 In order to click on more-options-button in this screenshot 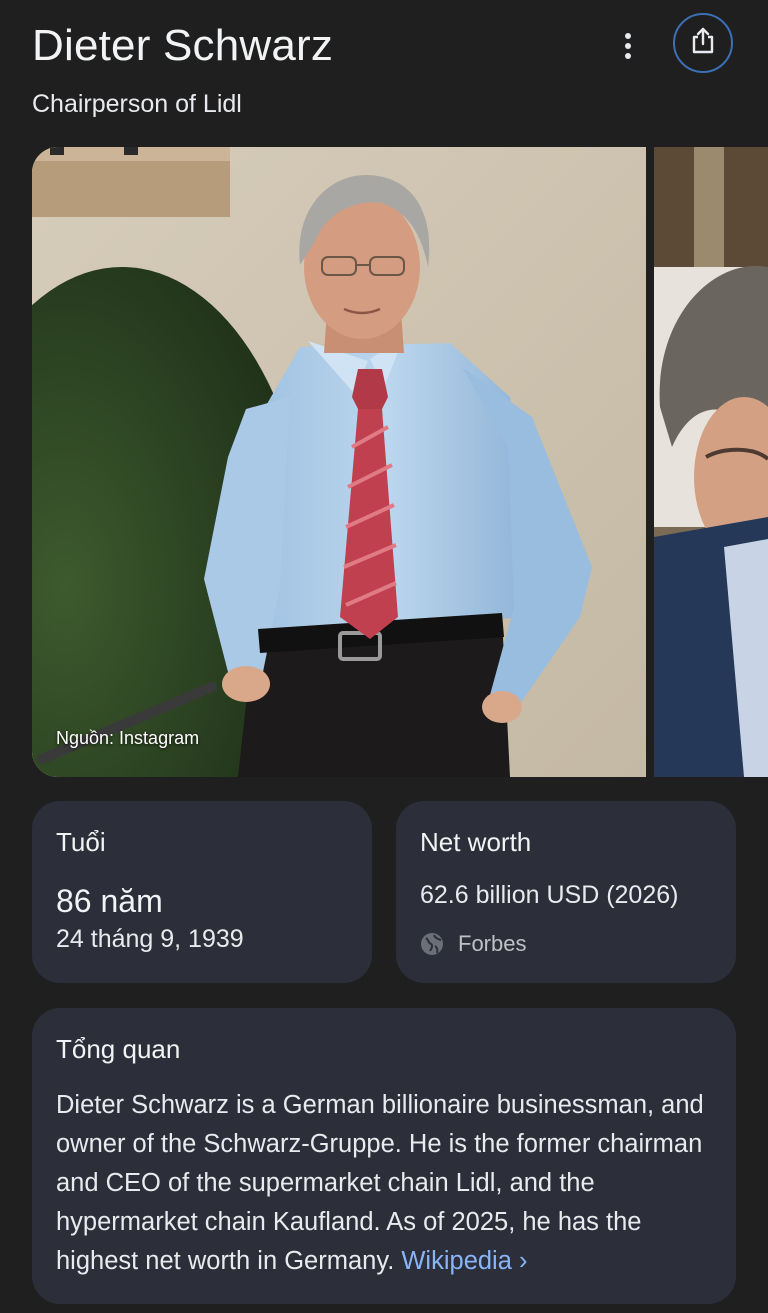, I will do `click(628, 48)`.